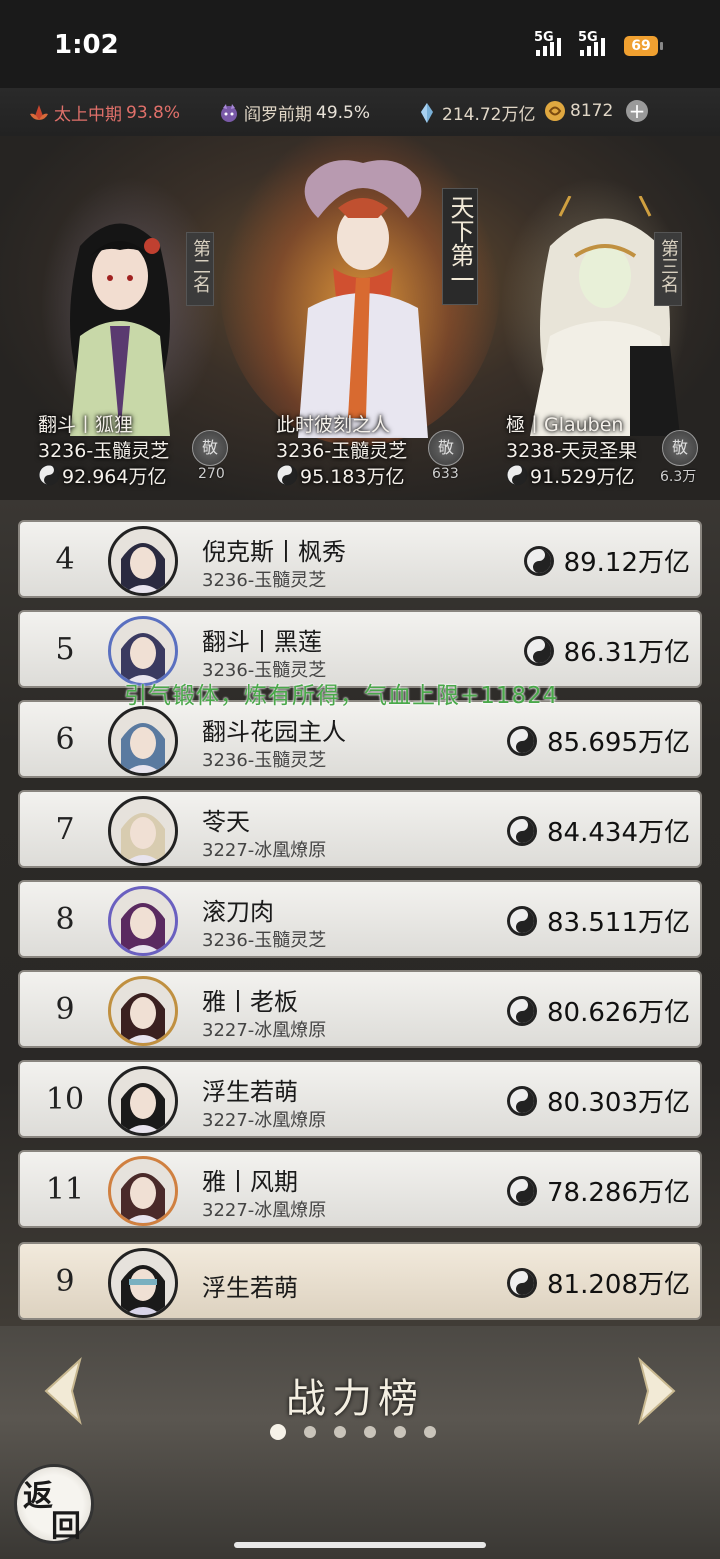  I want to click on first-like-button: 敬, so click(446, 448).